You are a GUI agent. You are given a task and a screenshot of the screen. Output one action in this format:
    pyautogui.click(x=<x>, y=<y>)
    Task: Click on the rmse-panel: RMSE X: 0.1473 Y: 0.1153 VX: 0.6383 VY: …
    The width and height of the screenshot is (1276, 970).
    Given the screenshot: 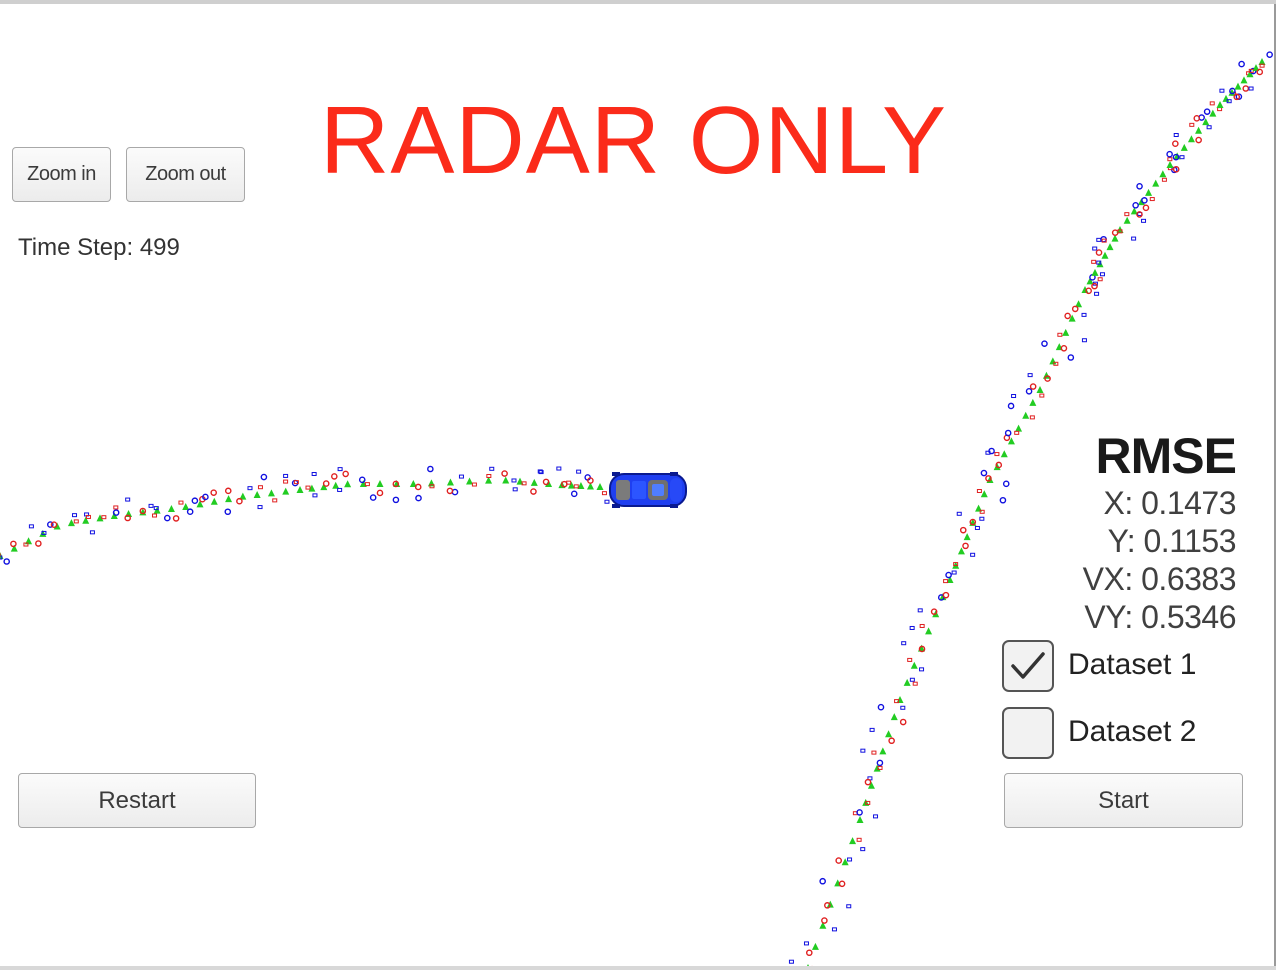 What is the action you would take?
    pyautogui.click(x=1148, y=532)
    